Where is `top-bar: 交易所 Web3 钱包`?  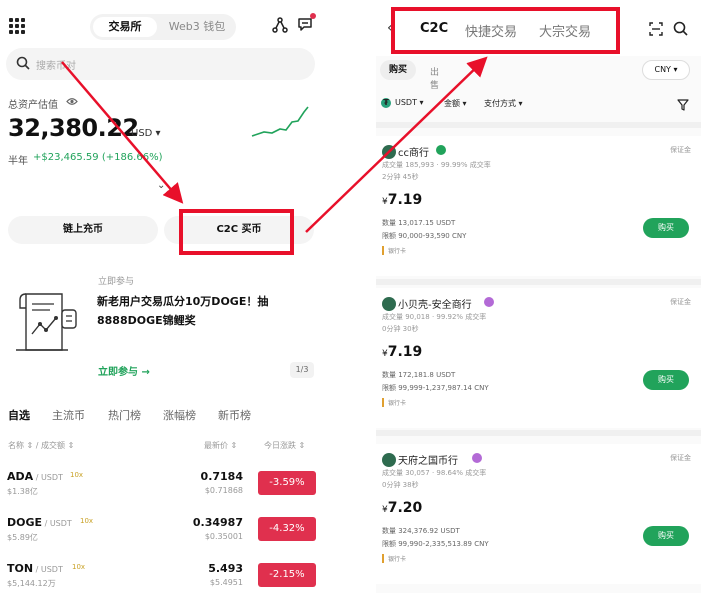 top-bar: 交易所 Web3 钱包 is located at coordinates (163, 26).